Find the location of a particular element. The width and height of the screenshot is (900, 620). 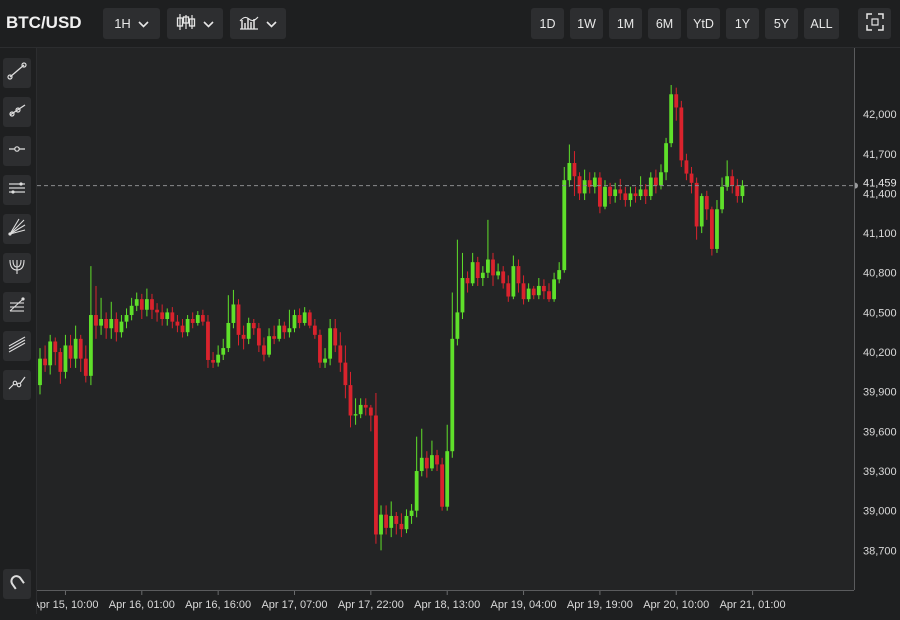

time-tick-label: Apr 18, 13:00 is located at coordinates (447, 605).